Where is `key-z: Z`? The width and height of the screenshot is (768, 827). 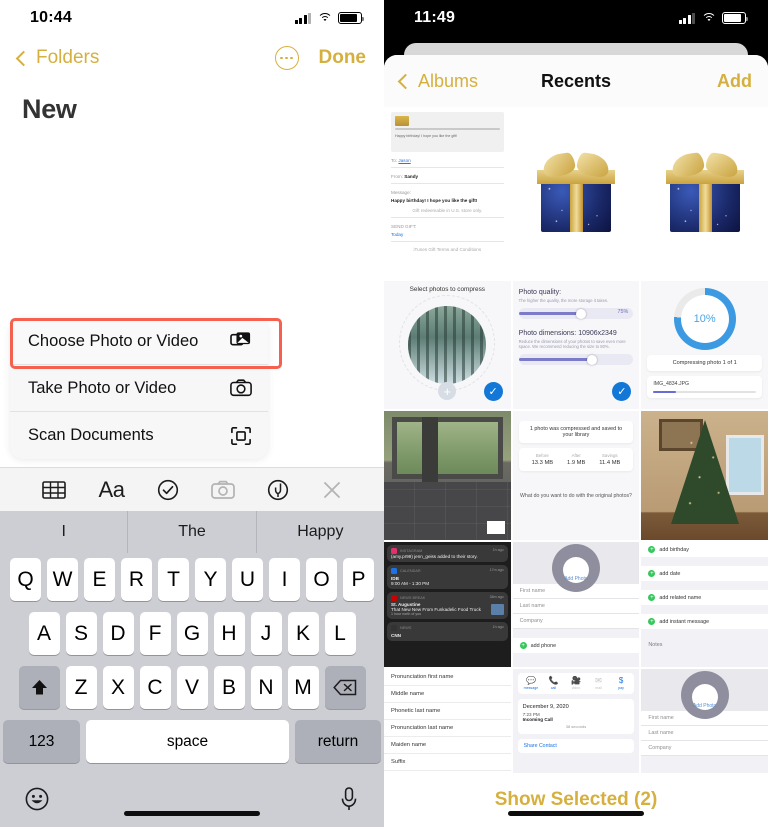
key-z: Z is located at coordinates (81, 687).